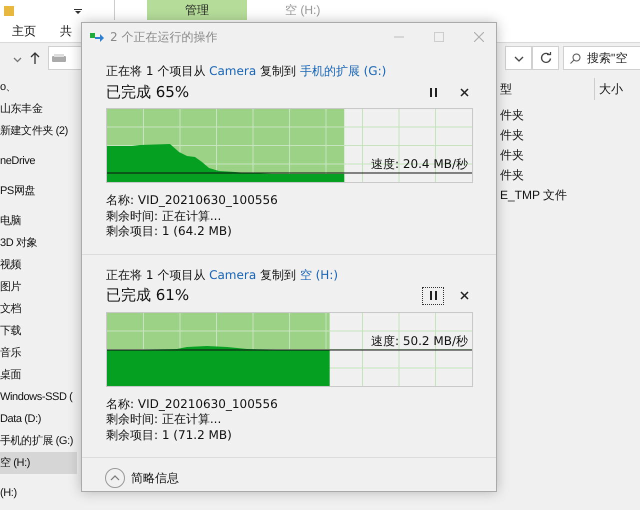 The height and width of the screenshot is (510, 640). What do you see at coordinates (38, 287) in the screenshot?
I see `nav-item: 图片` at bounding box center [38, 287].